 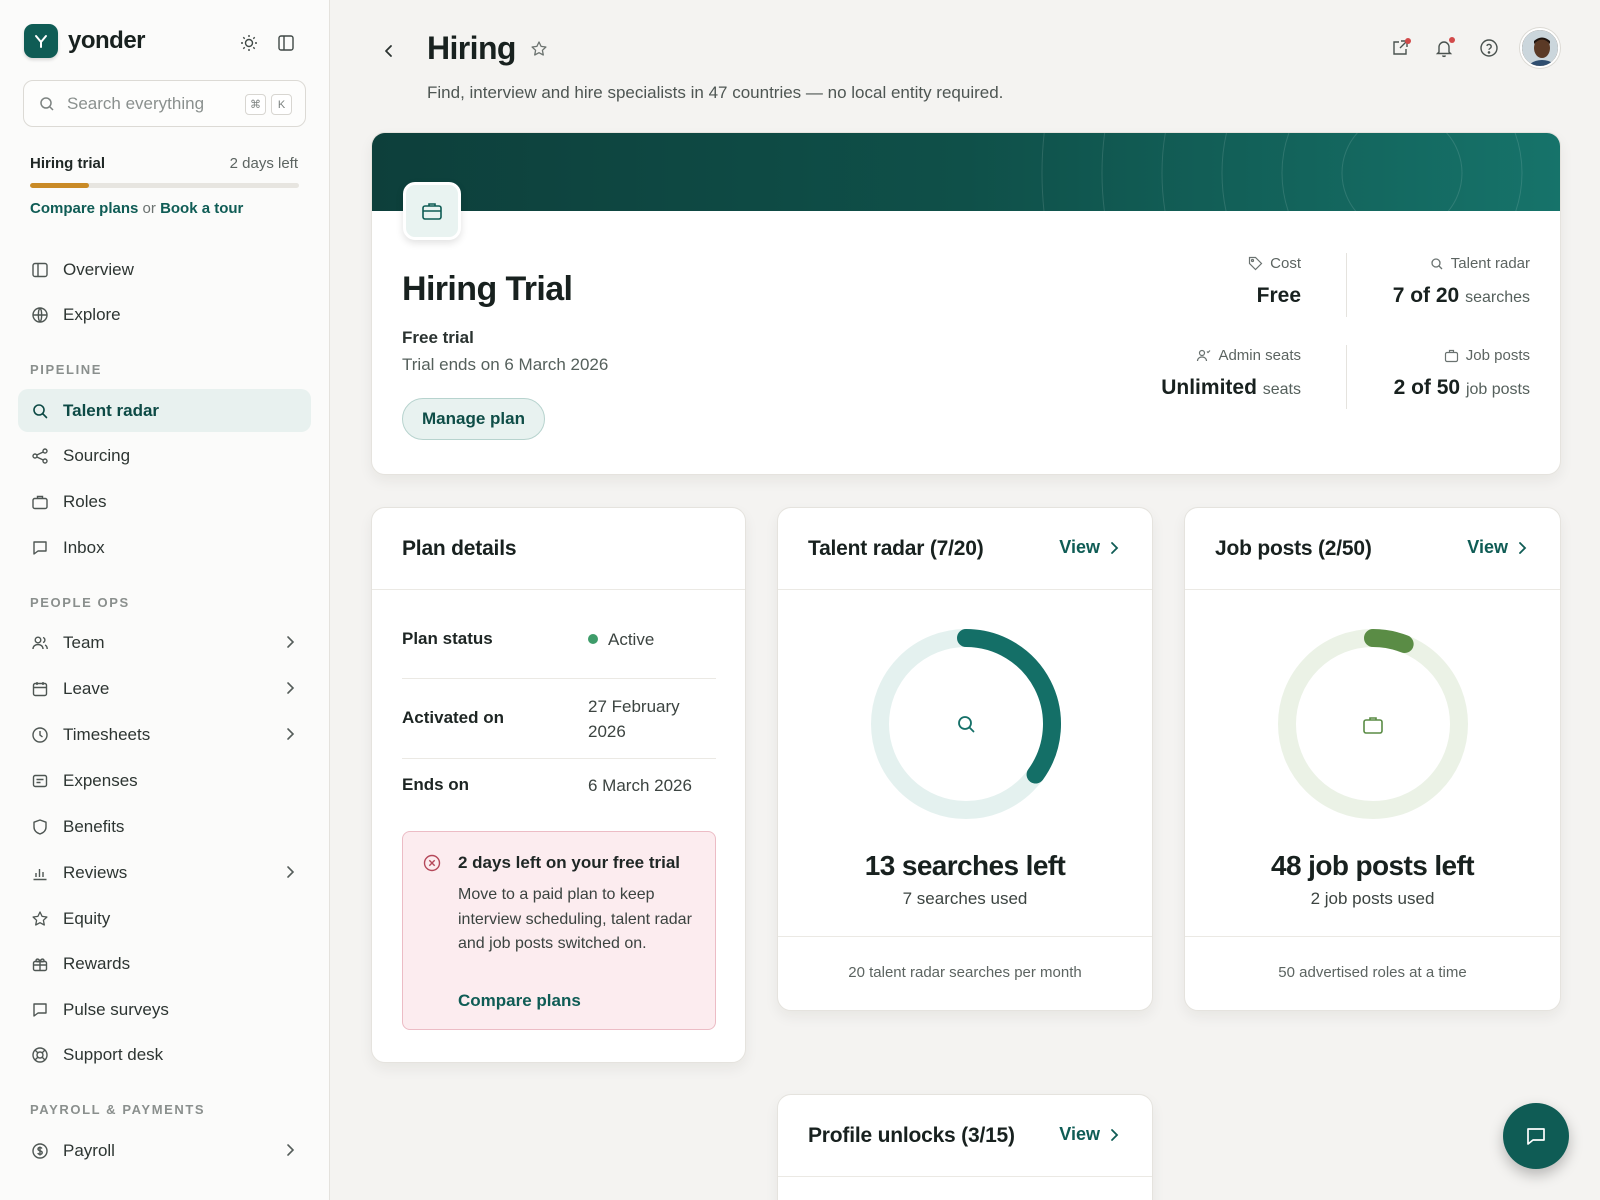 I want to click on sidebar-item-reviews: Reviews, so click(x=164, y=872).